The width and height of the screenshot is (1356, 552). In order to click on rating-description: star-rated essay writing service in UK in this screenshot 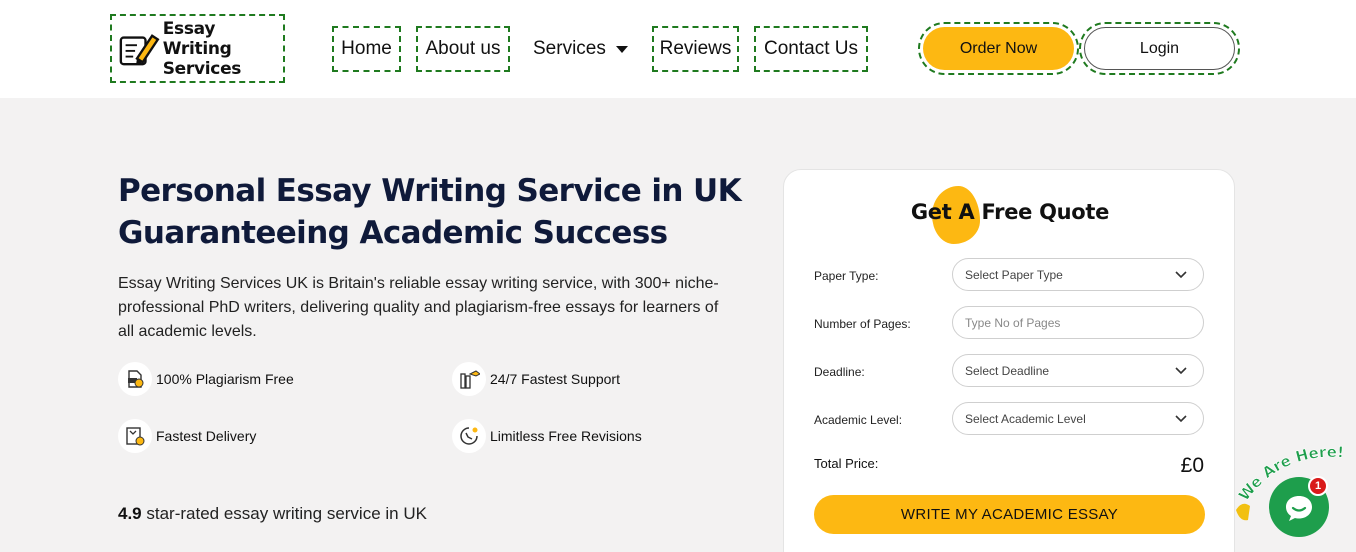, I will do `click(284, 513)`.